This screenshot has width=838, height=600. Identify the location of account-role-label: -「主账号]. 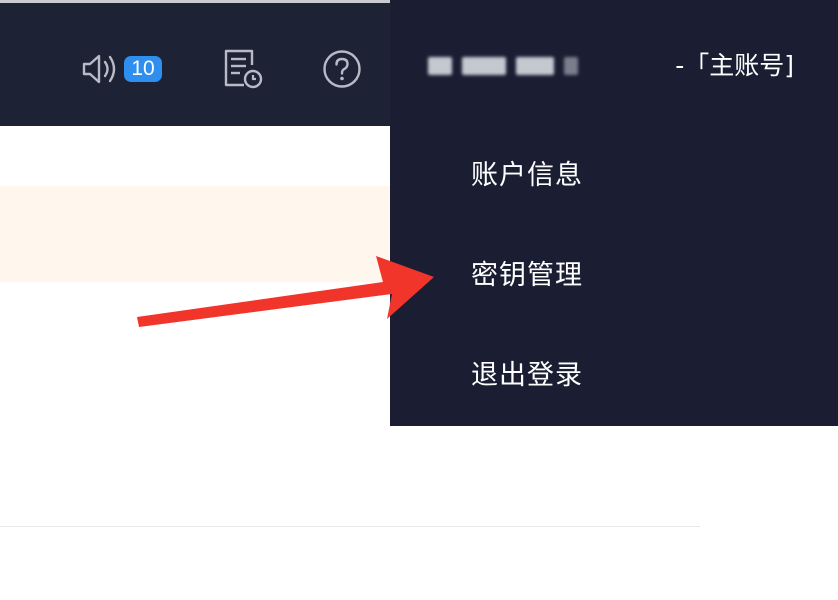
(734, 65).